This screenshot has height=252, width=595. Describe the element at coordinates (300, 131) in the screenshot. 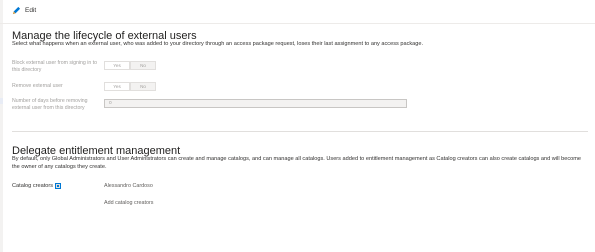

I see `section-divider` at that location.